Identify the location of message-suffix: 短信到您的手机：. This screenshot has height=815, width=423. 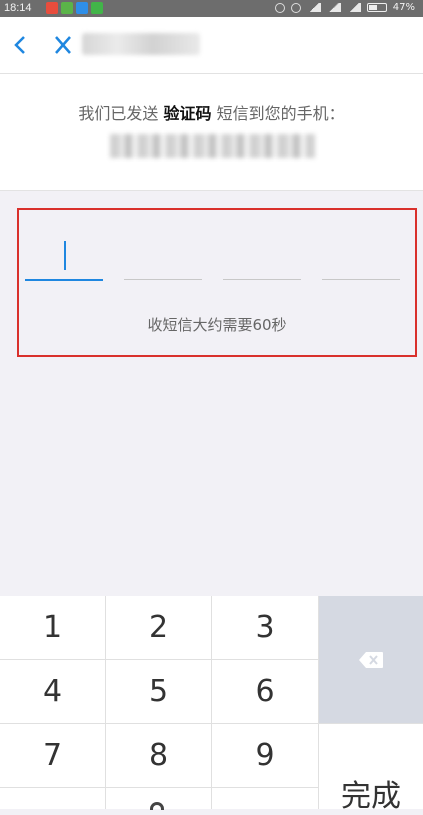
(280, 113).